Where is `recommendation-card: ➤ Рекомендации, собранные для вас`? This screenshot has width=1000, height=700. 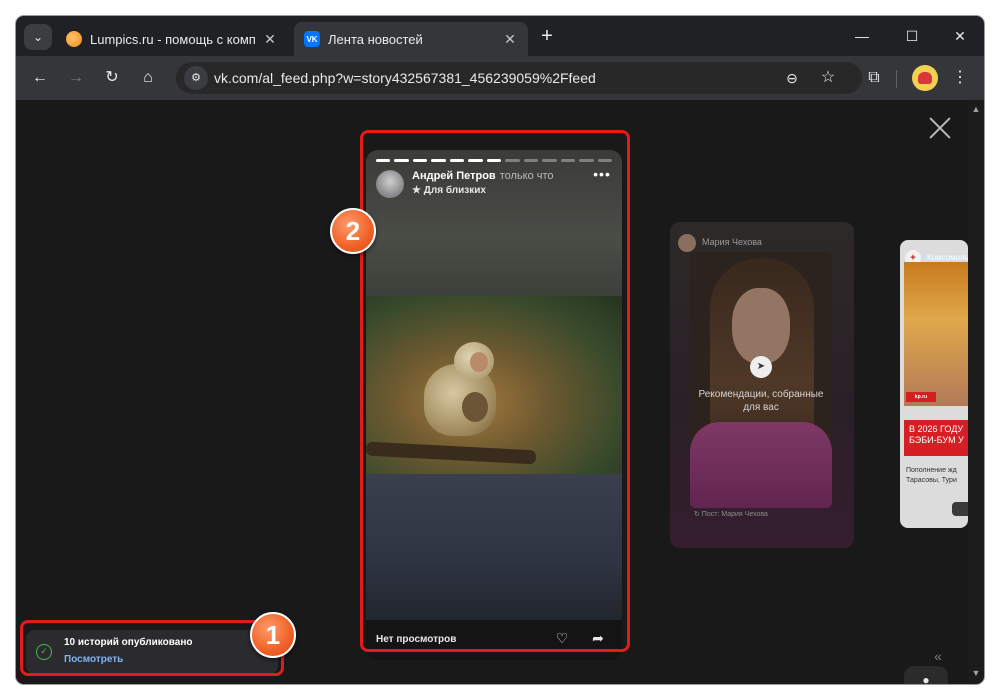 recommendation-card: ➤ Рекомендации, собранные для вас is located at coordinates (761, 380).